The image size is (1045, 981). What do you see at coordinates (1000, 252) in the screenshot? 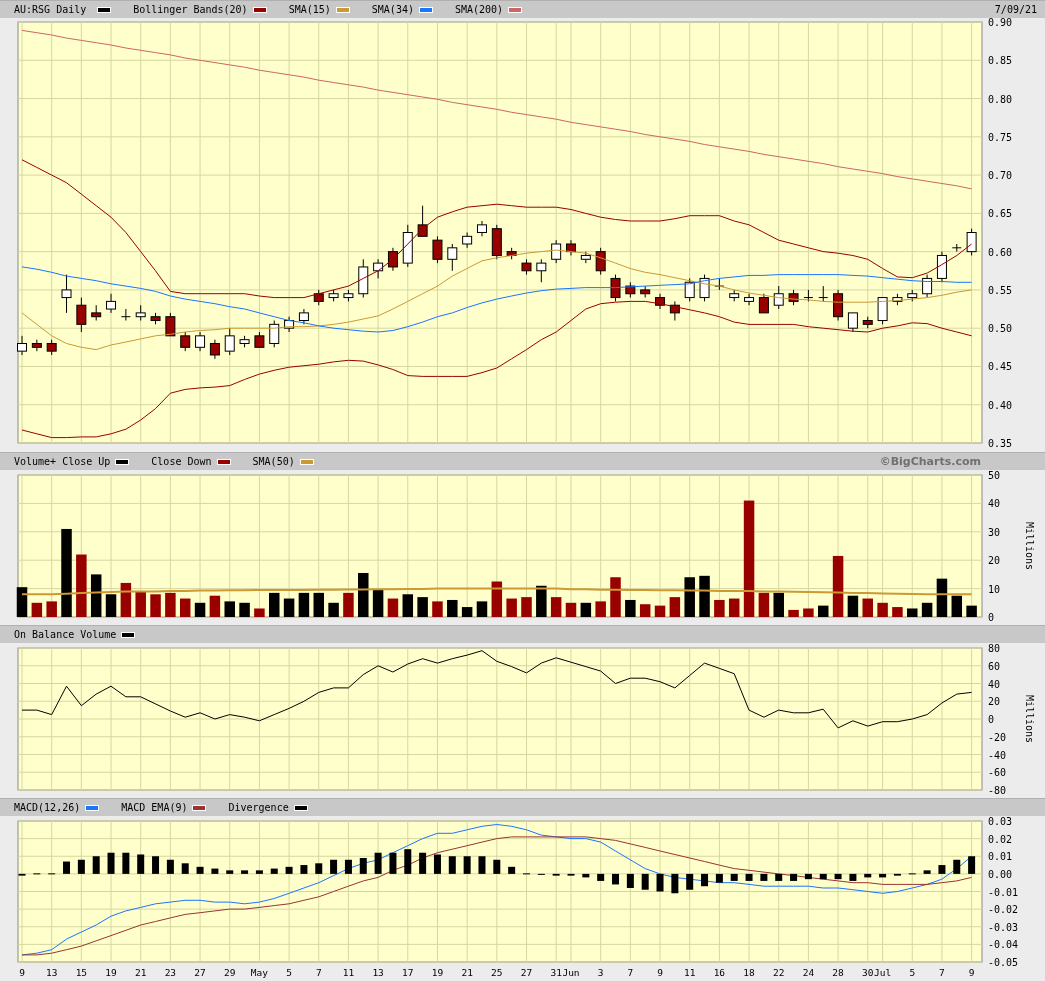
I see `axis-label: 0.60` at bounding box center [1000, 252].